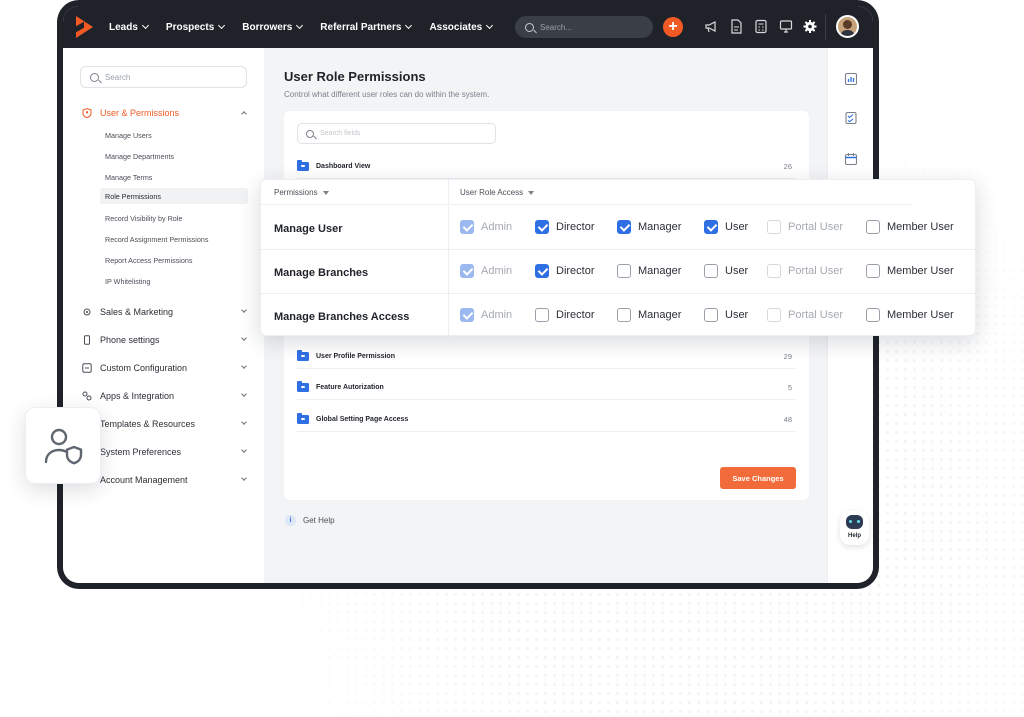 The width and height of the screenshot is (1024, 717). I want to click on bar-chart-icon, so click(851, 79).